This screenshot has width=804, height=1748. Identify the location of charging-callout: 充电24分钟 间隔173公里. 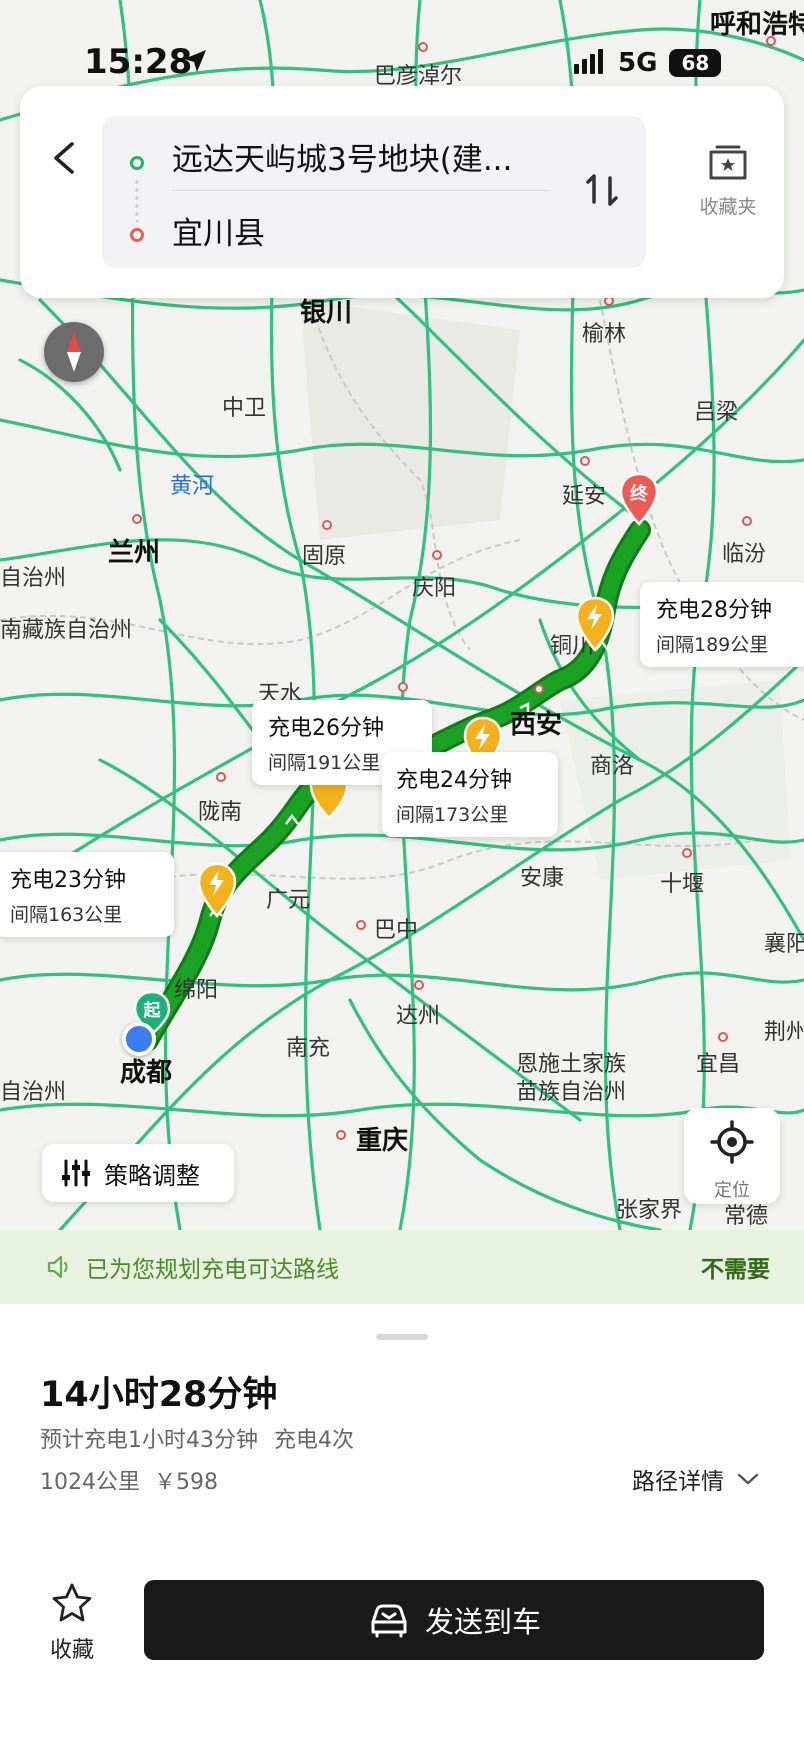
(470, 794).